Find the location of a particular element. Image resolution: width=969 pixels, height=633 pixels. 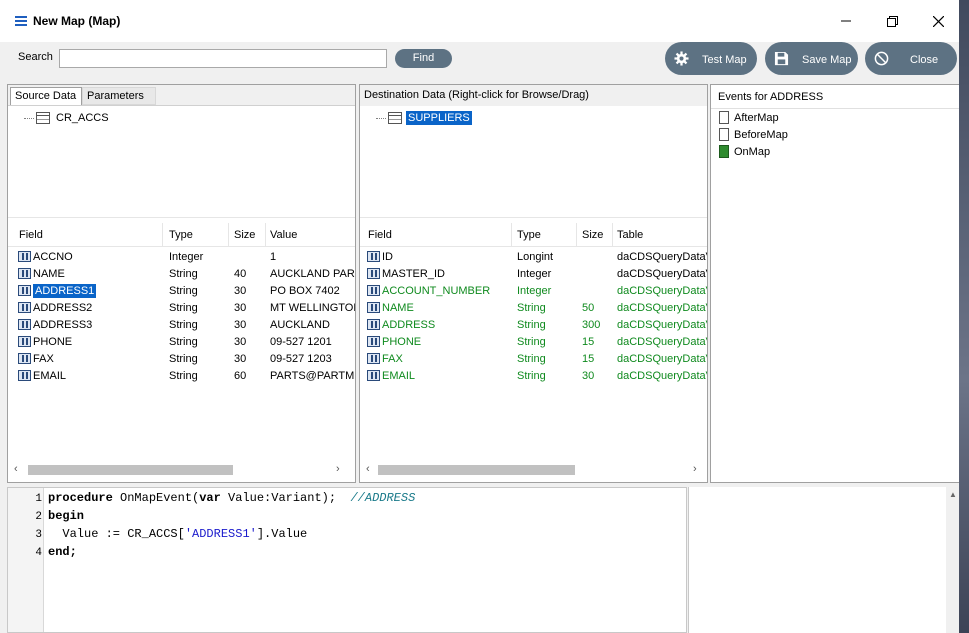

table-row: ADDRESS2 String 30 MT WELLINGTON is located at coordinates (181, 308).